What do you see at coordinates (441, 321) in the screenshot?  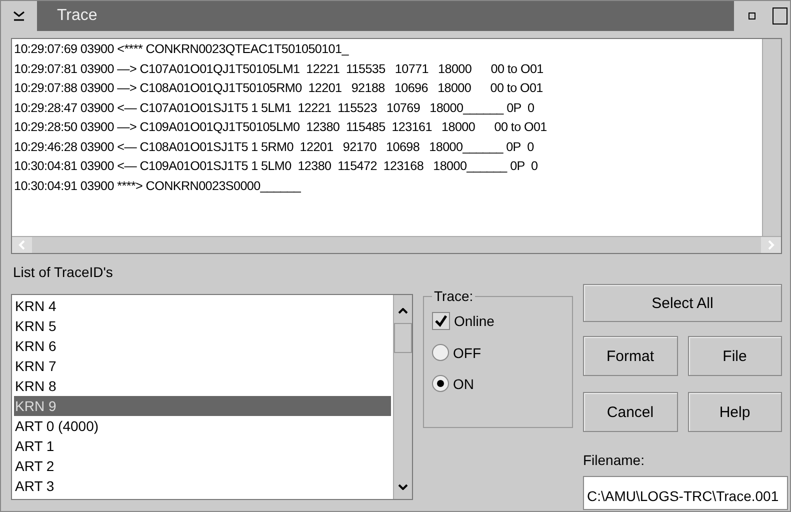 I see `online-checkbox` at bounding box center [441, 321].